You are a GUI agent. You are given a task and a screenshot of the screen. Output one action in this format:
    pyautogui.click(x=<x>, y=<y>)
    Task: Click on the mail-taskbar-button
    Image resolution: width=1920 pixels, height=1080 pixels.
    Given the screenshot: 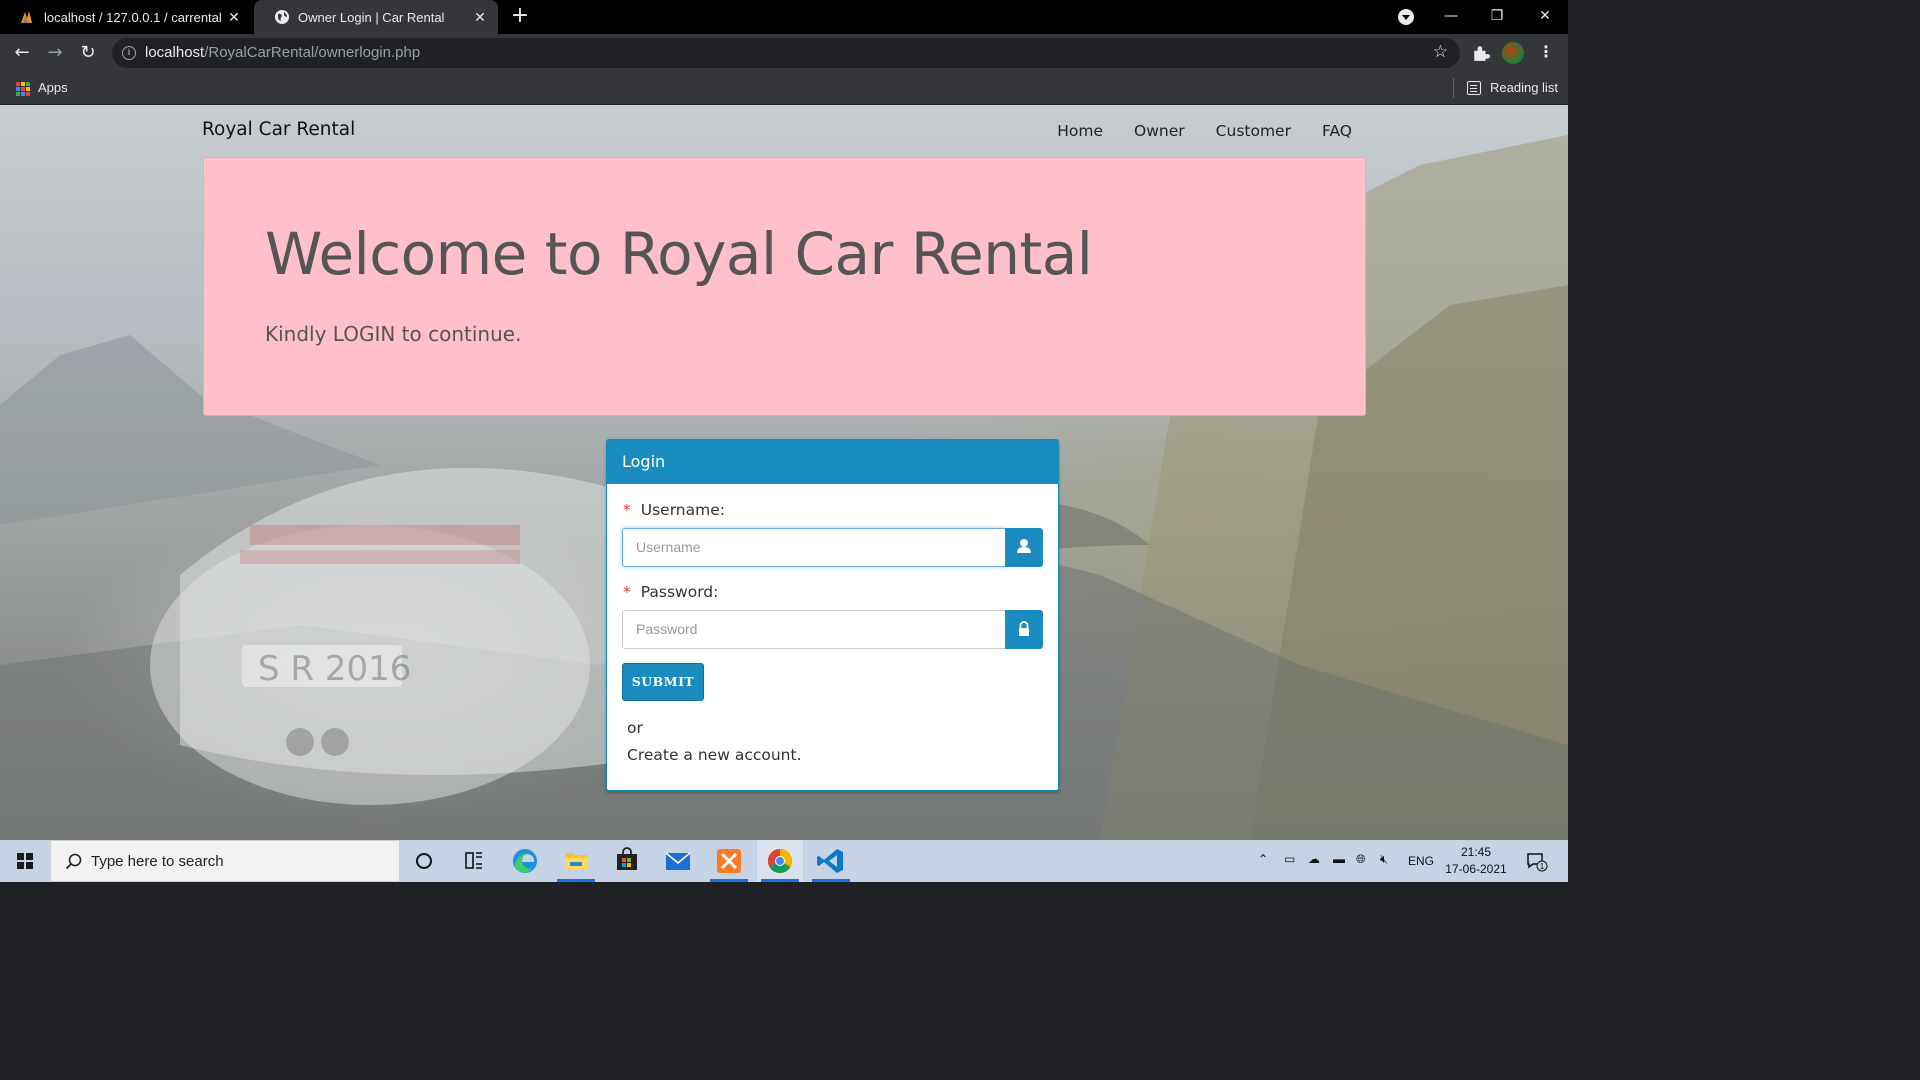 What is the action you would take?
    pyautogui.click(x=678, y=861)
    